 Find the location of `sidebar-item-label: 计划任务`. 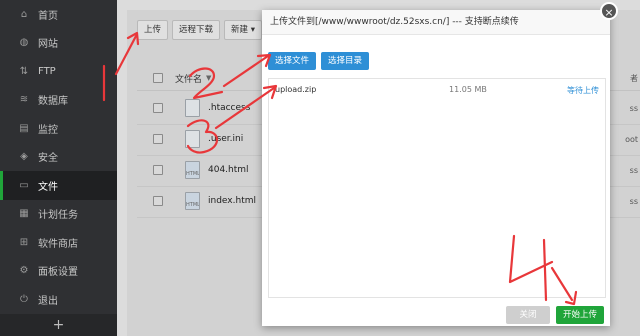

sidebar-item-label: 计划任务 is located at coordinates (58, 216).